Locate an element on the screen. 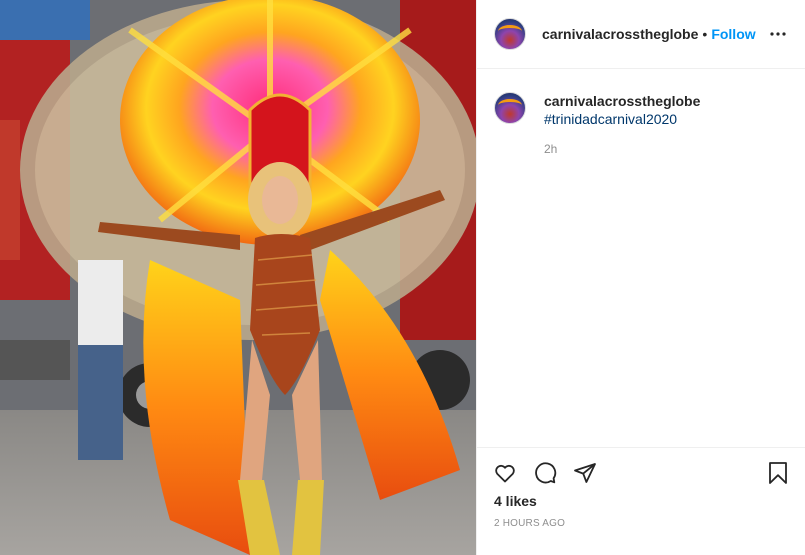  bookmark-icon is located at coordinates (778, 473).